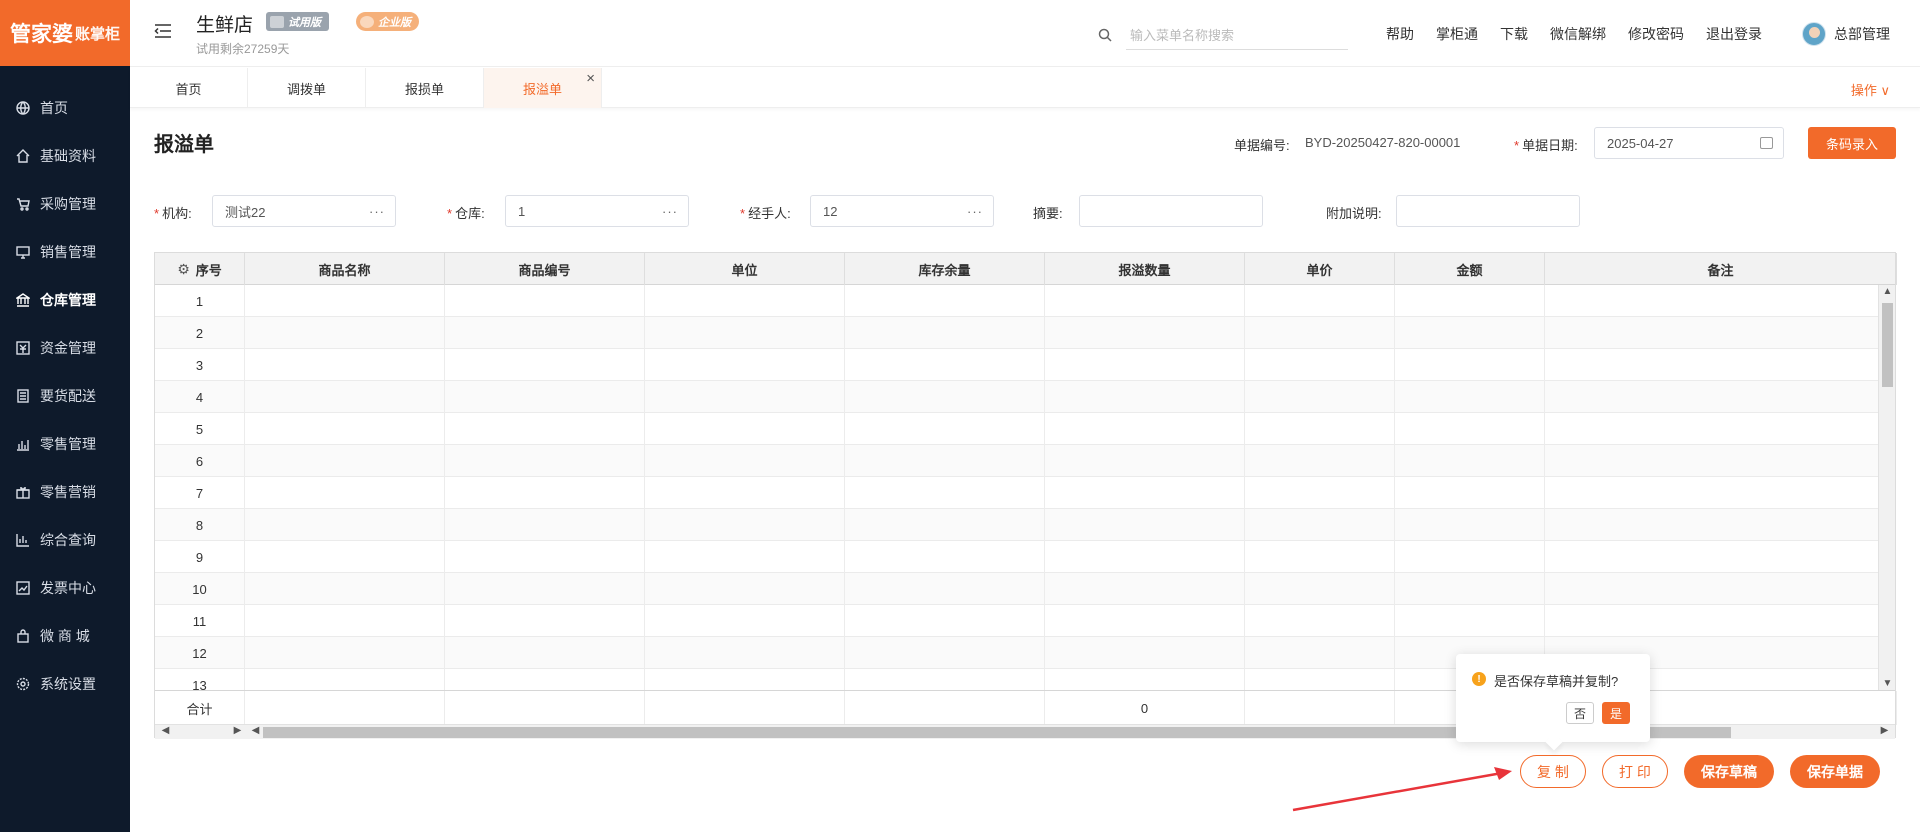 This screenshot has width=1920, height=832. Describe the element at coordinates (65, 300) in the screenshot. I see `sidebar-item-warehouse: 仓库管理` at that location.